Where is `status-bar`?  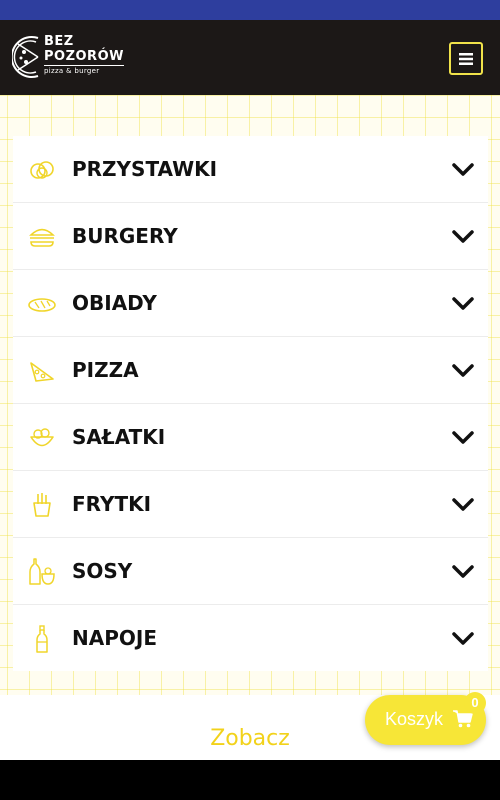
status-bar is located at coordinates (250, 10).